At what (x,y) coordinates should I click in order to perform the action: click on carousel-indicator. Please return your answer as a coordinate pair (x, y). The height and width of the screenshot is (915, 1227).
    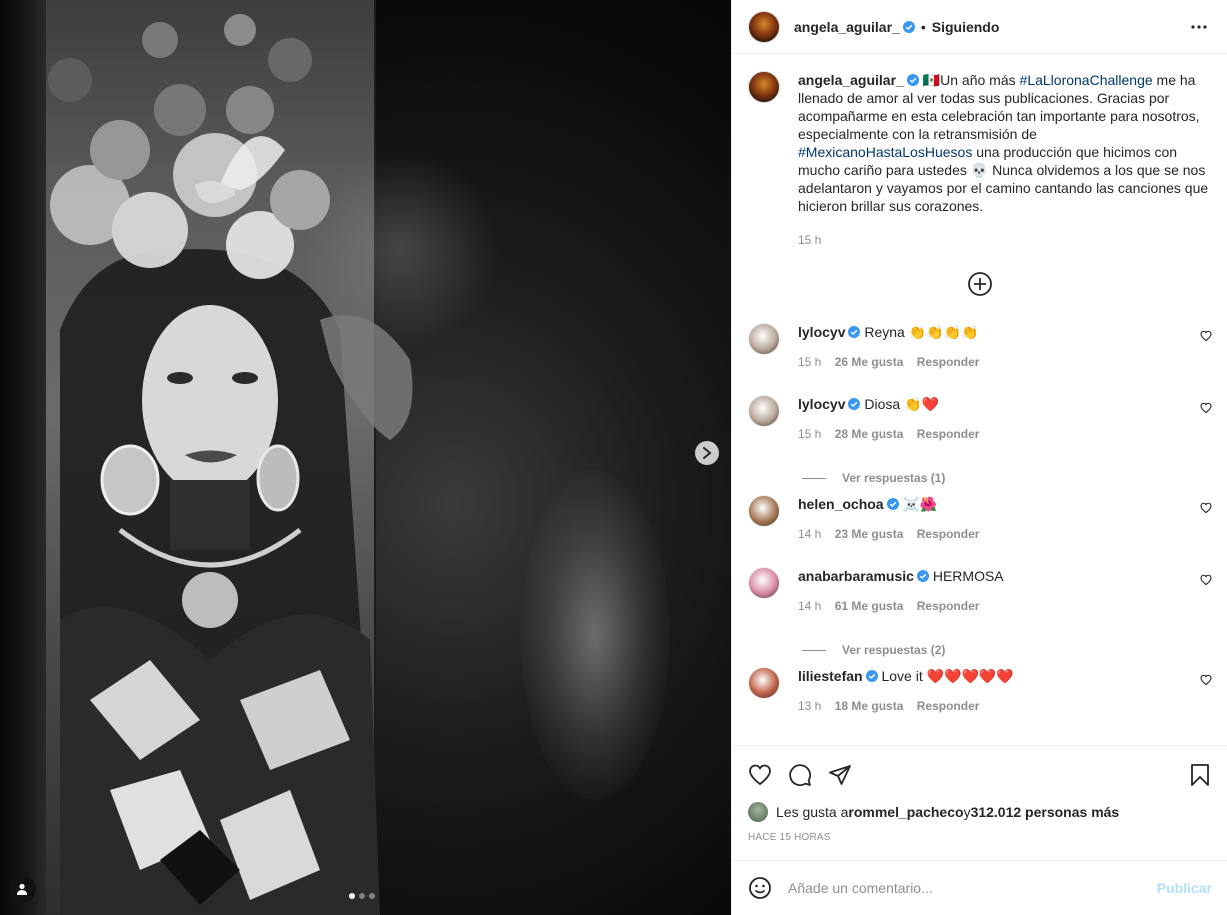
    Looking at the image, I should click on (362, 896).